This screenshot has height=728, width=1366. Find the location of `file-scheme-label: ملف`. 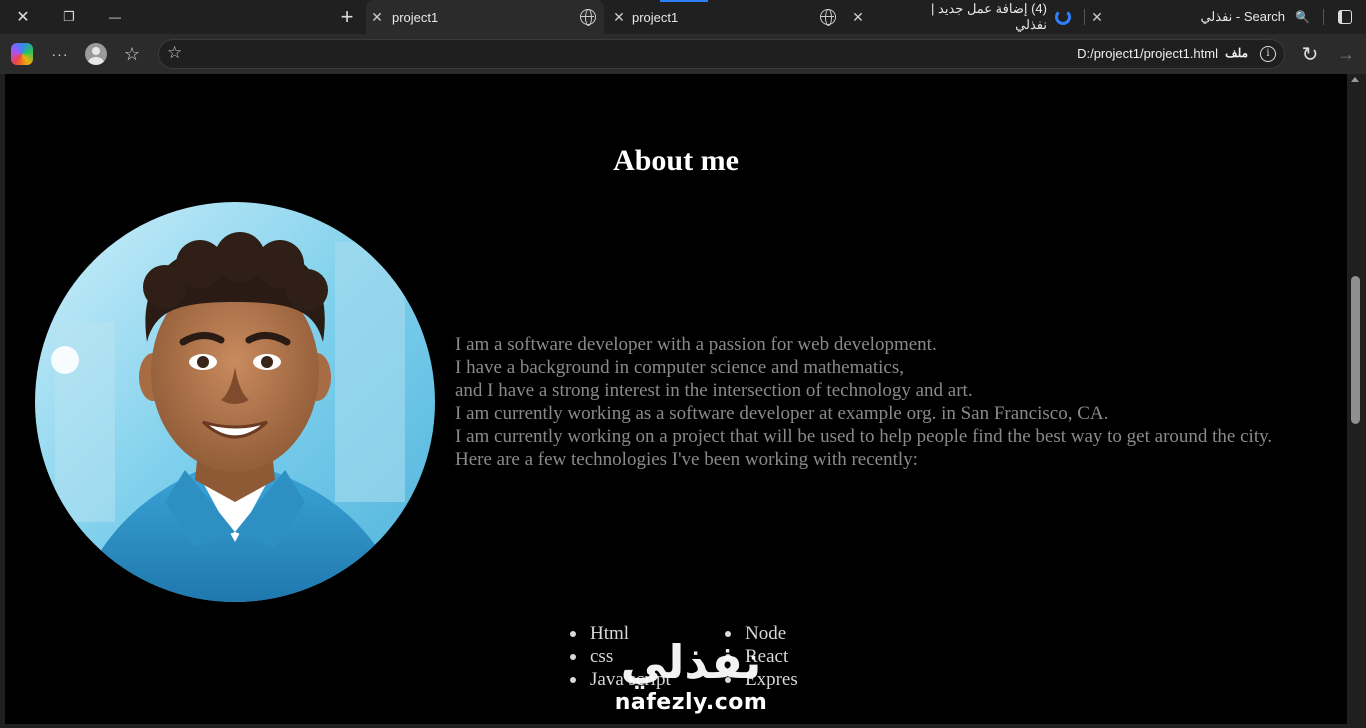

file-scheme-label: ملف is located at coordinates (1236, 53).